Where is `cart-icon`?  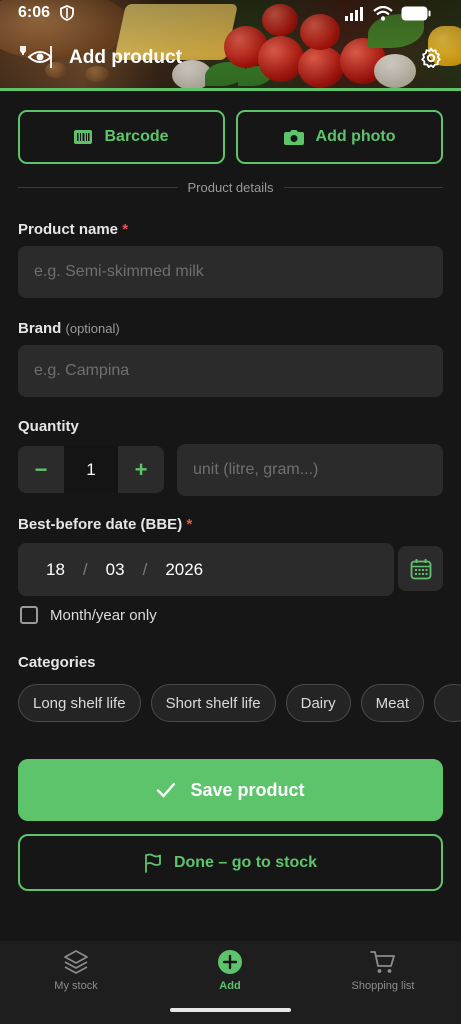
cart-icon is located at coordinates (382, 962).